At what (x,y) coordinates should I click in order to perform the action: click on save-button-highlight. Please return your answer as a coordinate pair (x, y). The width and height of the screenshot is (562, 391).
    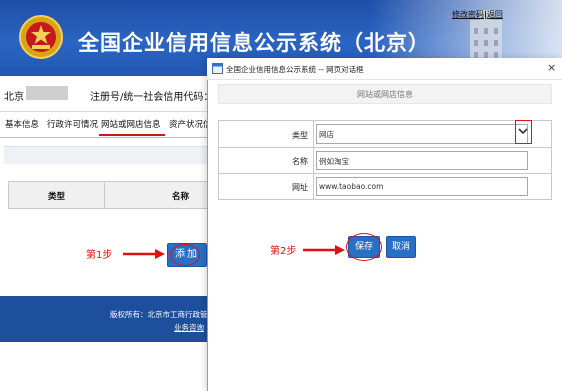
    Looking at the image, I should click on (364, 247).